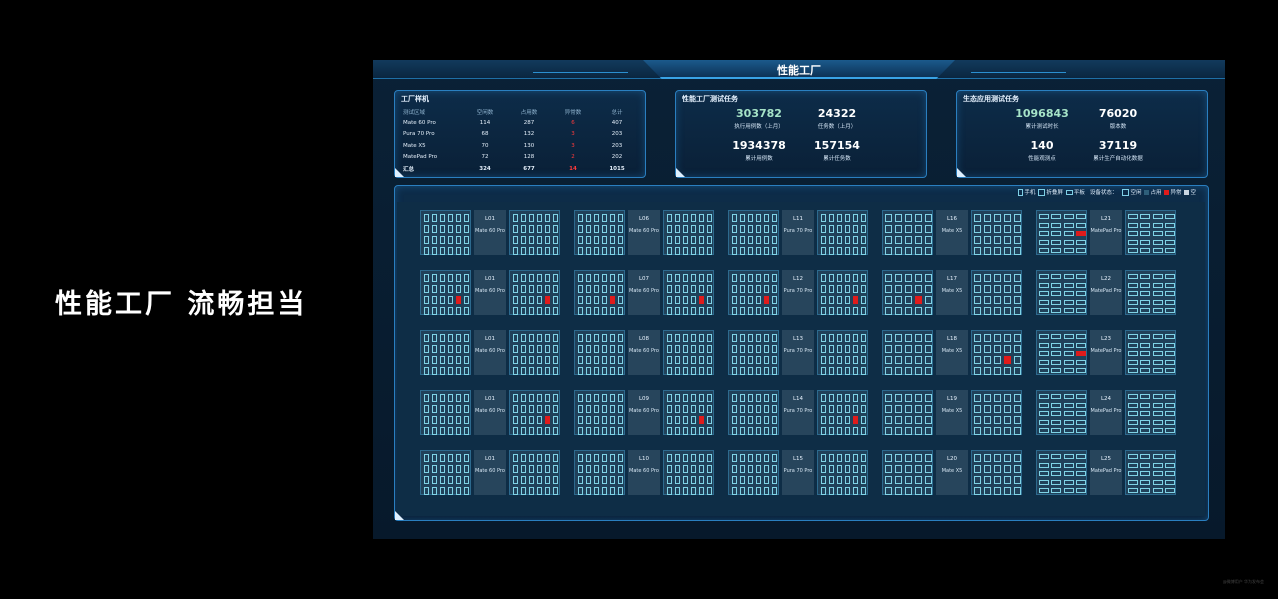  Describe the element at coordinates (798, 351) in the screenshot. I see `rack-model: Pura 70 Pro` at that location.